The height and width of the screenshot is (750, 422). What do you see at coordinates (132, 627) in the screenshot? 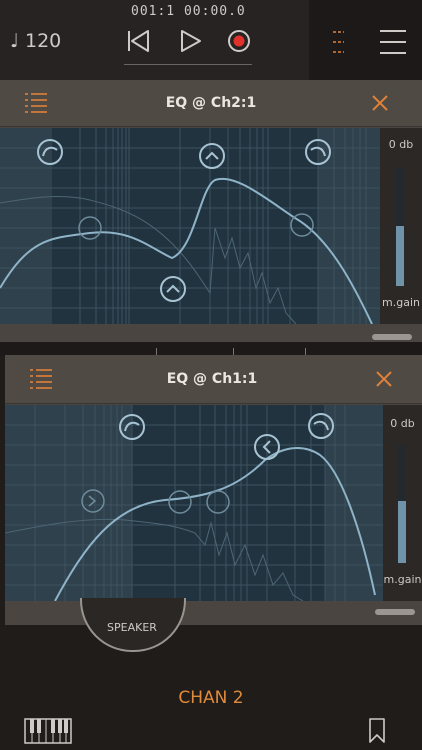
I see `speaker-label: SPEAKER` at bounding box center [132, 627].